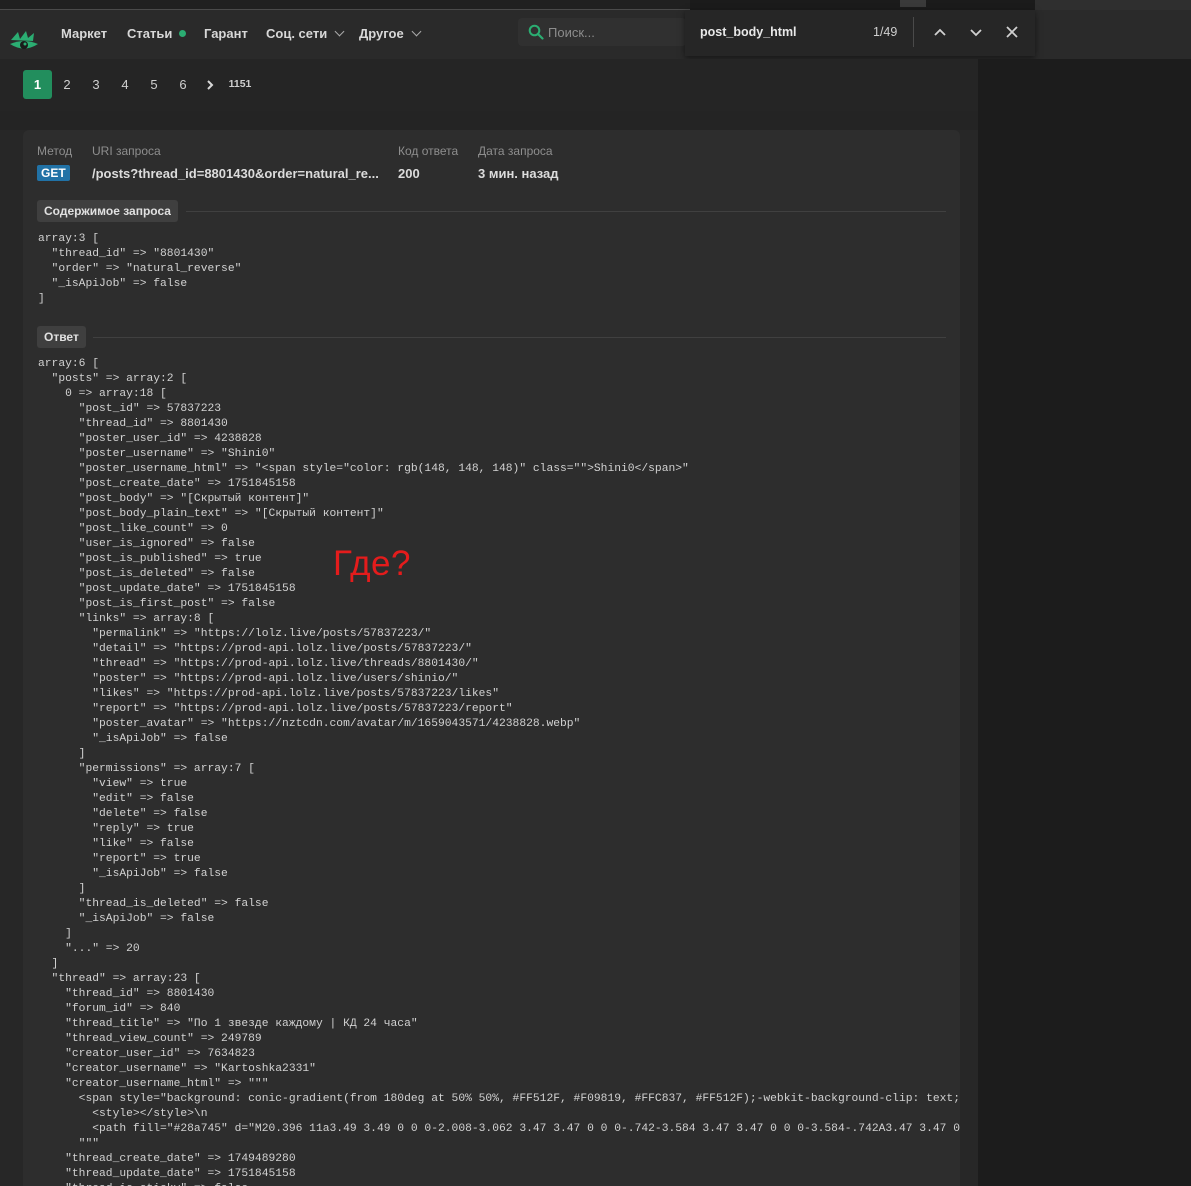 Image resolution: width=1191 pixels, height=1186 pixels. Describe the element at coordinates (913, 3) in the screenshot. I see `top-strip-tab` at that location.